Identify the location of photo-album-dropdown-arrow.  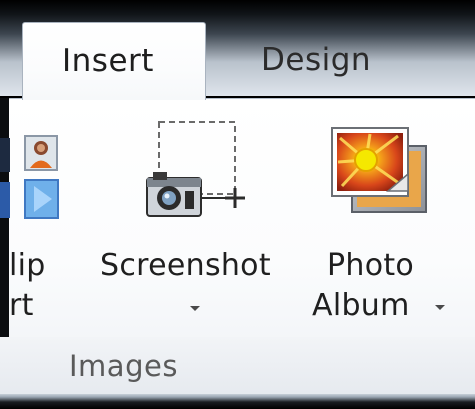
(440, 307).